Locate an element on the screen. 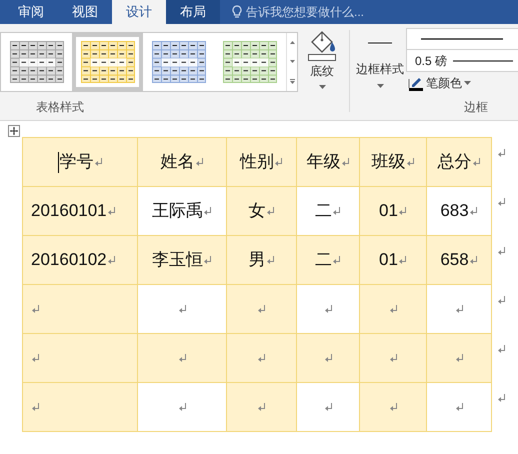  cell-text: 男 is located at coordinates (257, 260).